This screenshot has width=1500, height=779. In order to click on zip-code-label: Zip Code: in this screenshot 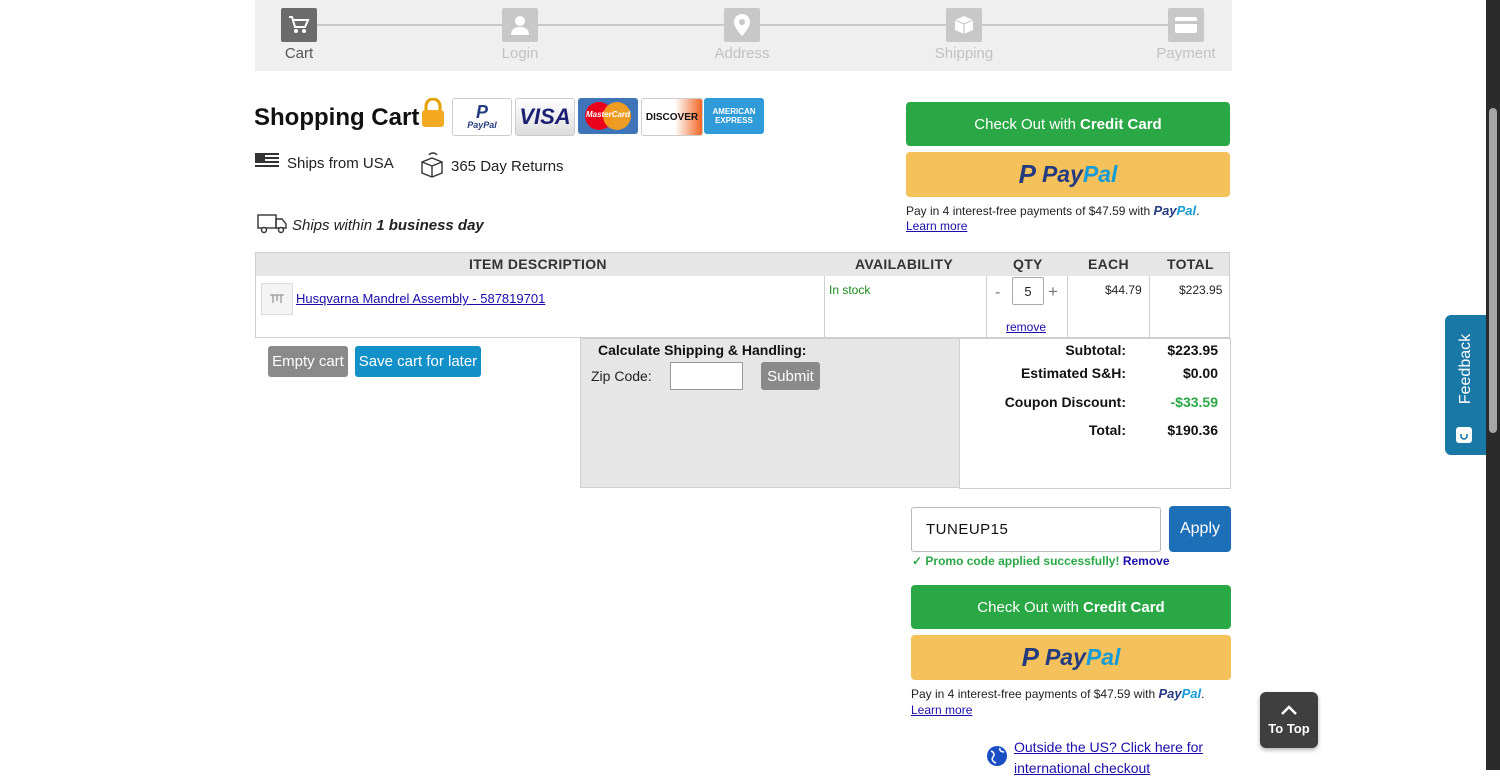, I will do `click(621, 376)`.